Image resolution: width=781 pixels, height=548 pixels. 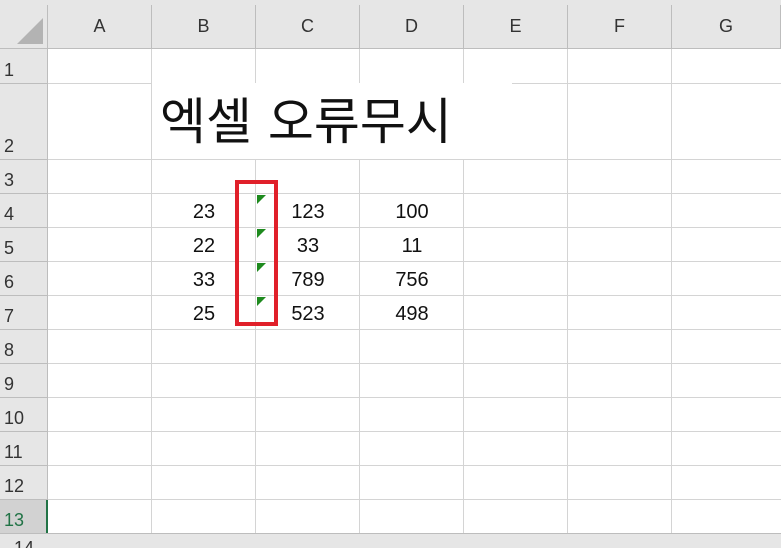 What do you see at coordinates (24, 347) in the screenshot?
I see `row-header-8: 8` at bounding box center [24, 347].